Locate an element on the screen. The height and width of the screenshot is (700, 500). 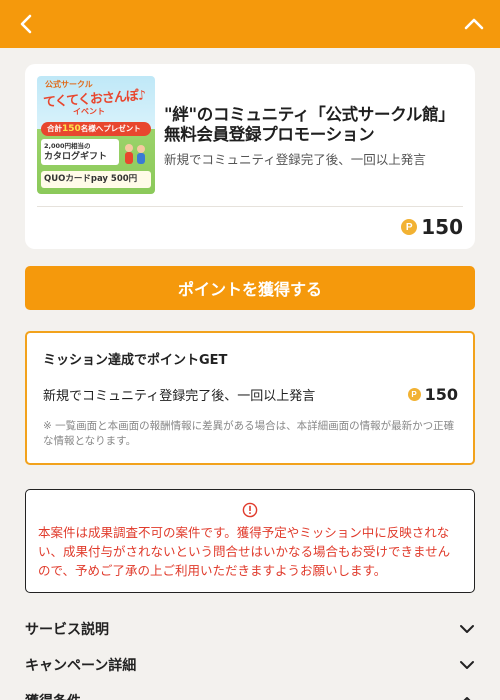
mission-points: 150 is located at coordinates (441, 394).